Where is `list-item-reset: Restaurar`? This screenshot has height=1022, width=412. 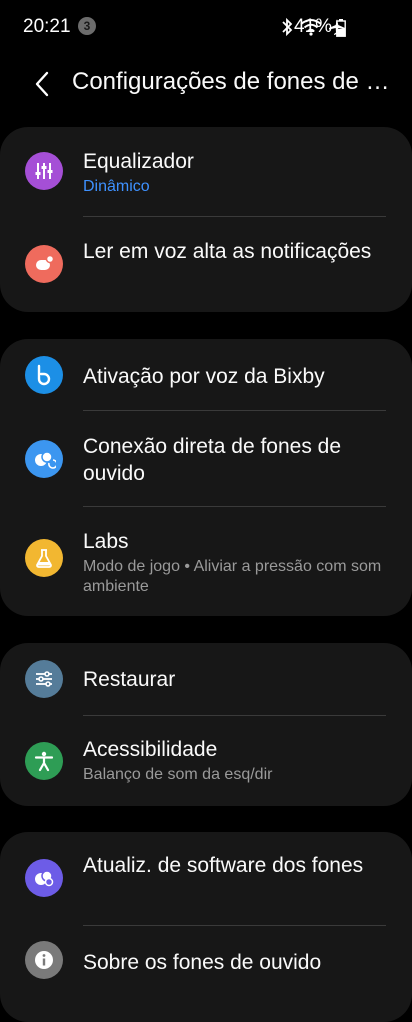 list-item-reset: Restaurar is located at coordinates (206, 679).